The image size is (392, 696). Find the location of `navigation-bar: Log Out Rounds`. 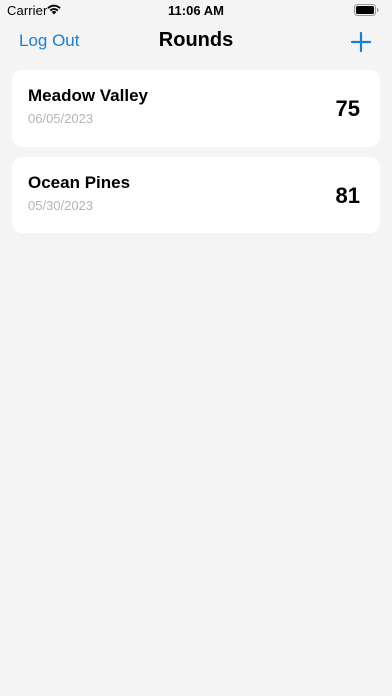

navigation-bar: Log Out Rounds is located at coordinates (196, 42).